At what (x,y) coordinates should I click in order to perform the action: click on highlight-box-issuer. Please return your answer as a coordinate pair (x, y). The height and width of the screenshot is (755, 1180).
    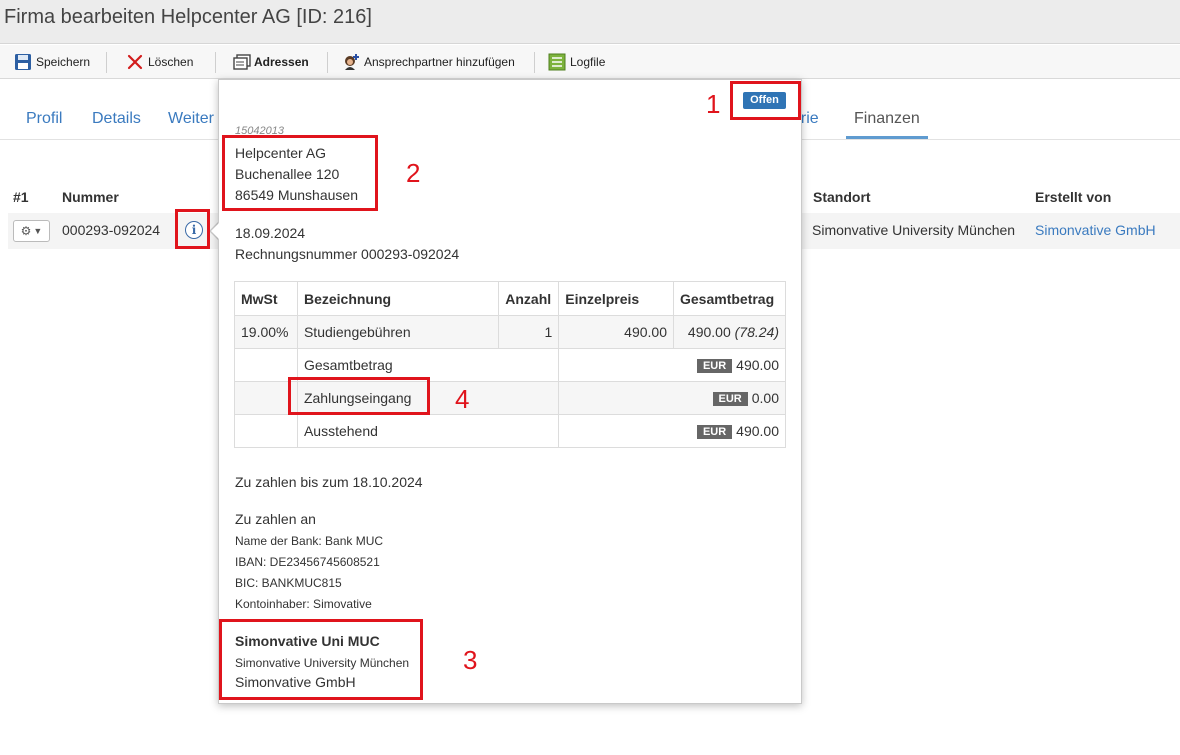
    Looking at the image, I should click on (321, 659).